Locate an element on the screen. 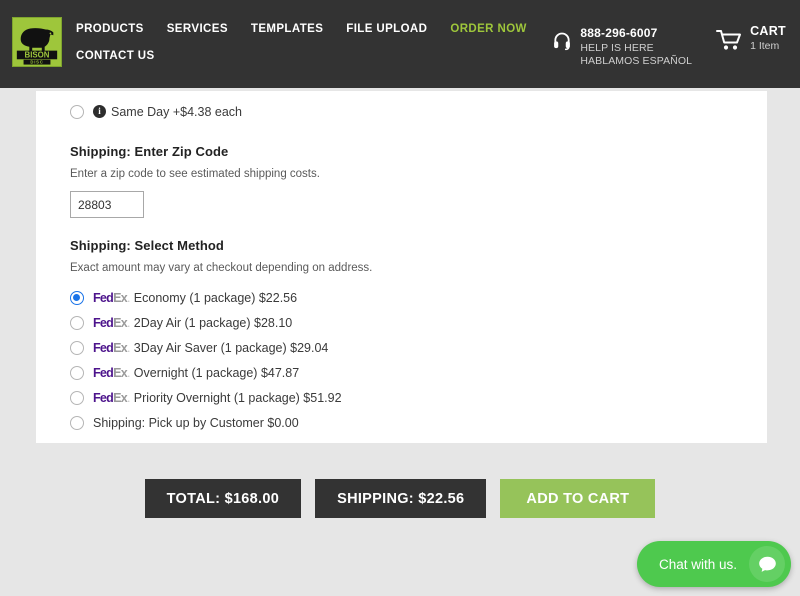  shipping-method-economy: FedEx. Economy (1 package) $22.56 is located at coordinates (401, 297).